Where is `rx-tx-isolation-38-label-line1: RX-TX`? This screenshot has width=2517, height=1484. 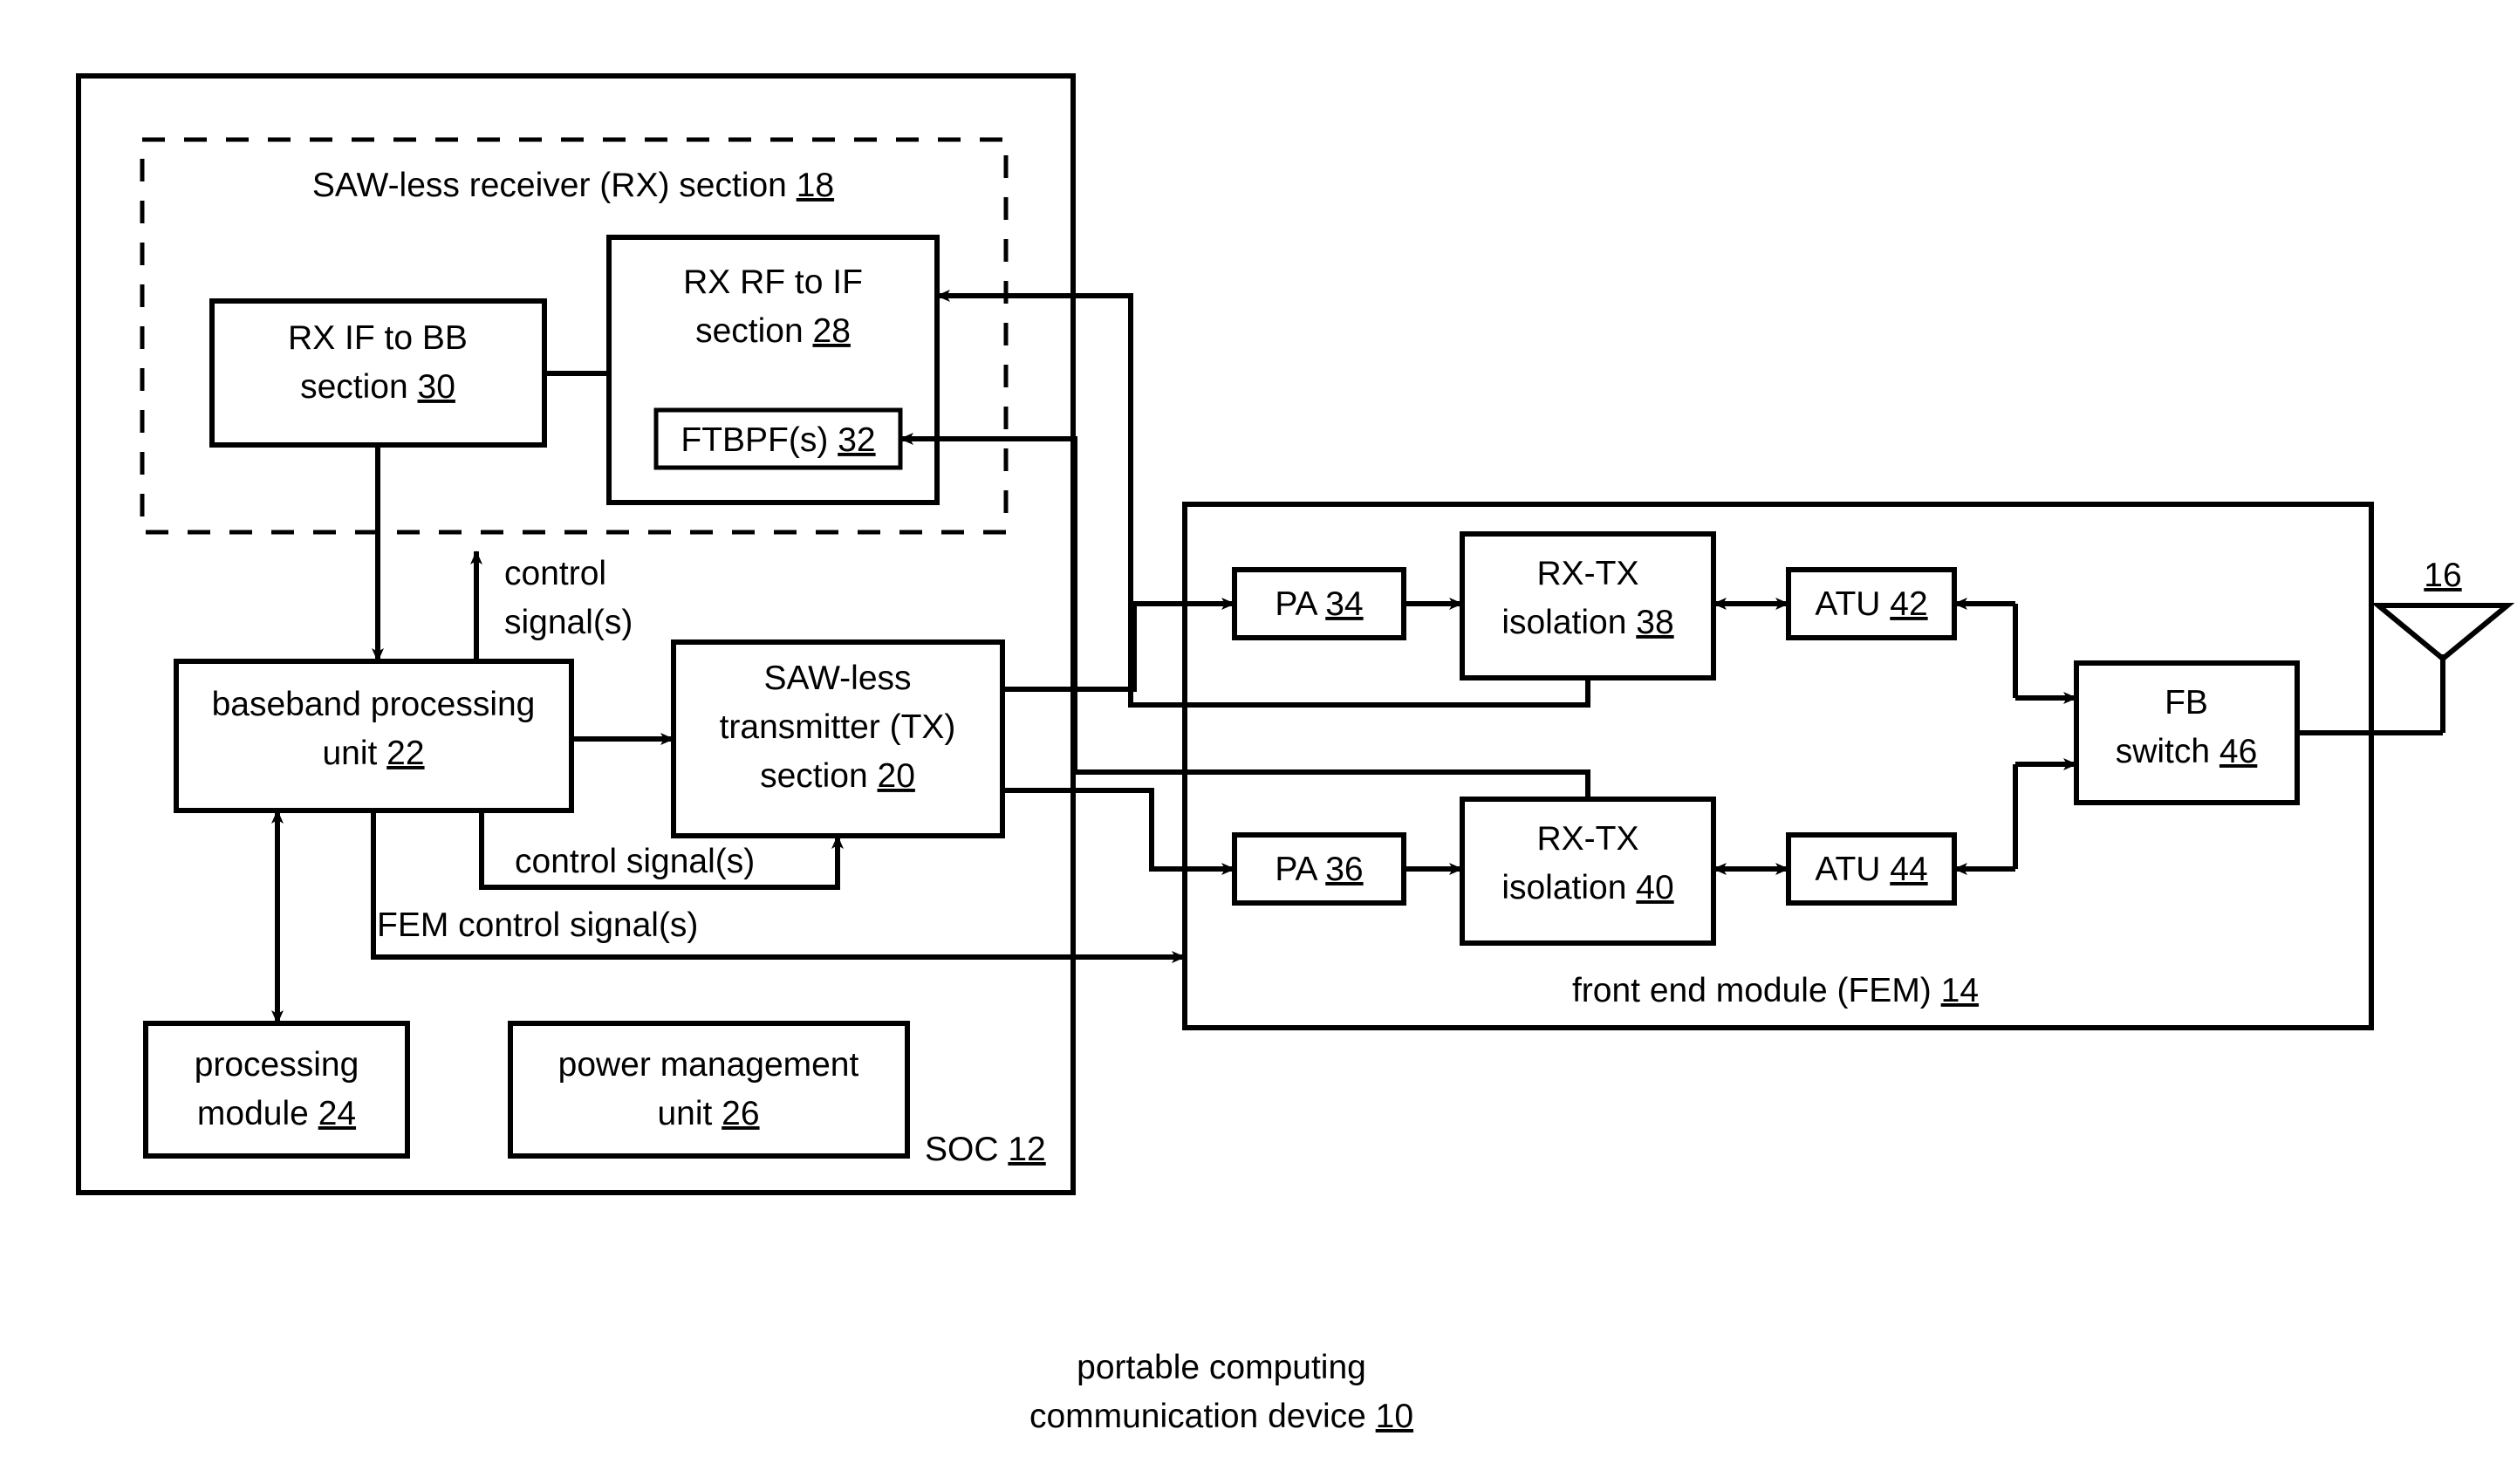
rx-tx-isolation-38-label-line1: RX-TX is located at coordinates (1588, 573).